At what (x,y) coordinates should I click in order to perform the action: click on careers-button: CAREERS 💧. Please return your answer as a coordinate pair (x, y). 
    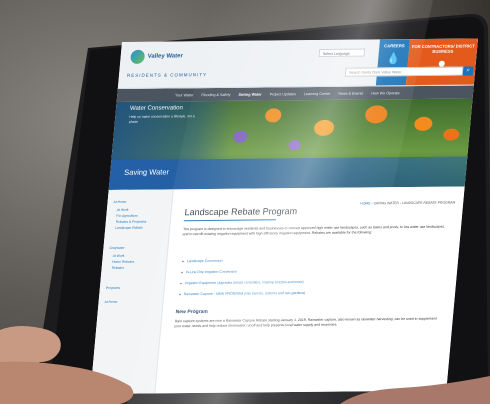
    Looking at the image, I should click on (392, 62).